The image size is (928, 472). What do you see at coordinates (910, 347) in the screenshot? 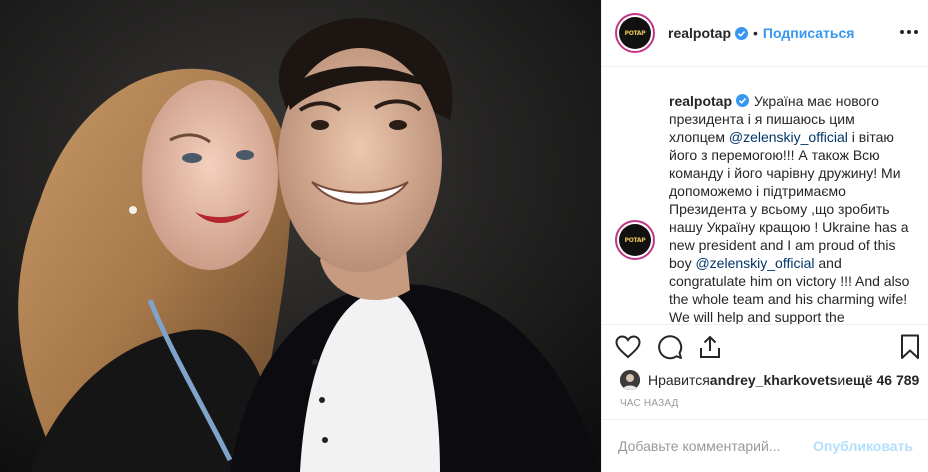
I see `bookmark-icon` at bounding box center [910, 347].